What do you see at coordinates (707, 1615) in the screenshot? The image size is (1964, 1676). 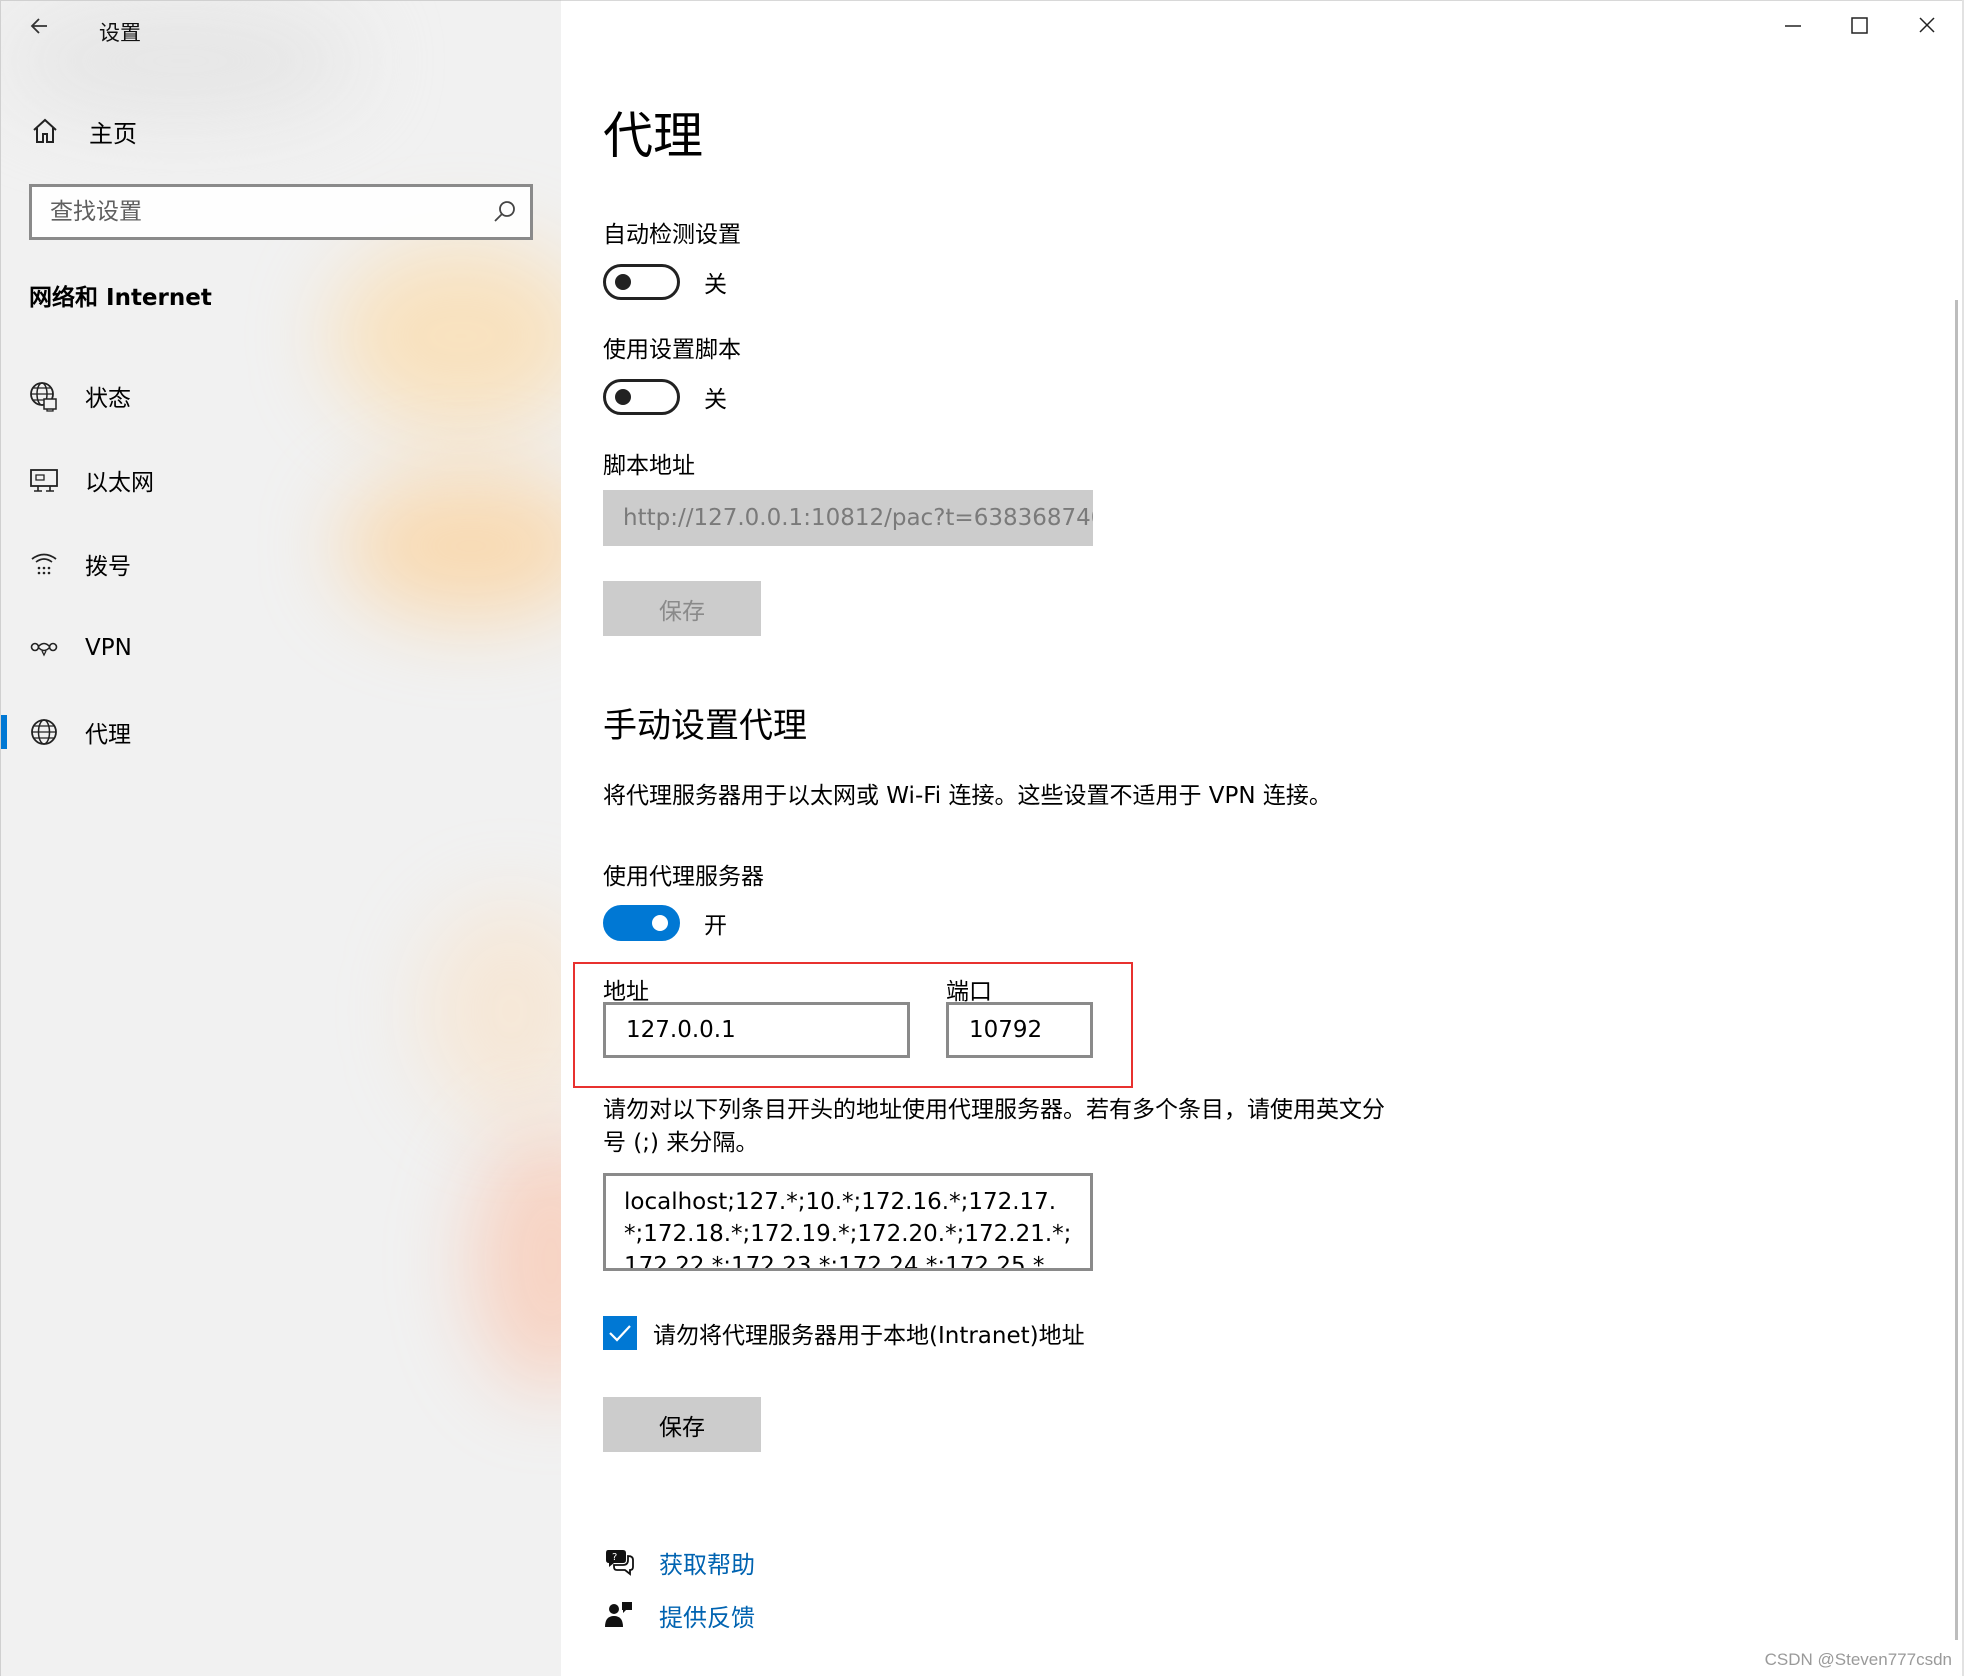 I see `feedback-link: 提供反馈` at bounding box center [707, 1615].